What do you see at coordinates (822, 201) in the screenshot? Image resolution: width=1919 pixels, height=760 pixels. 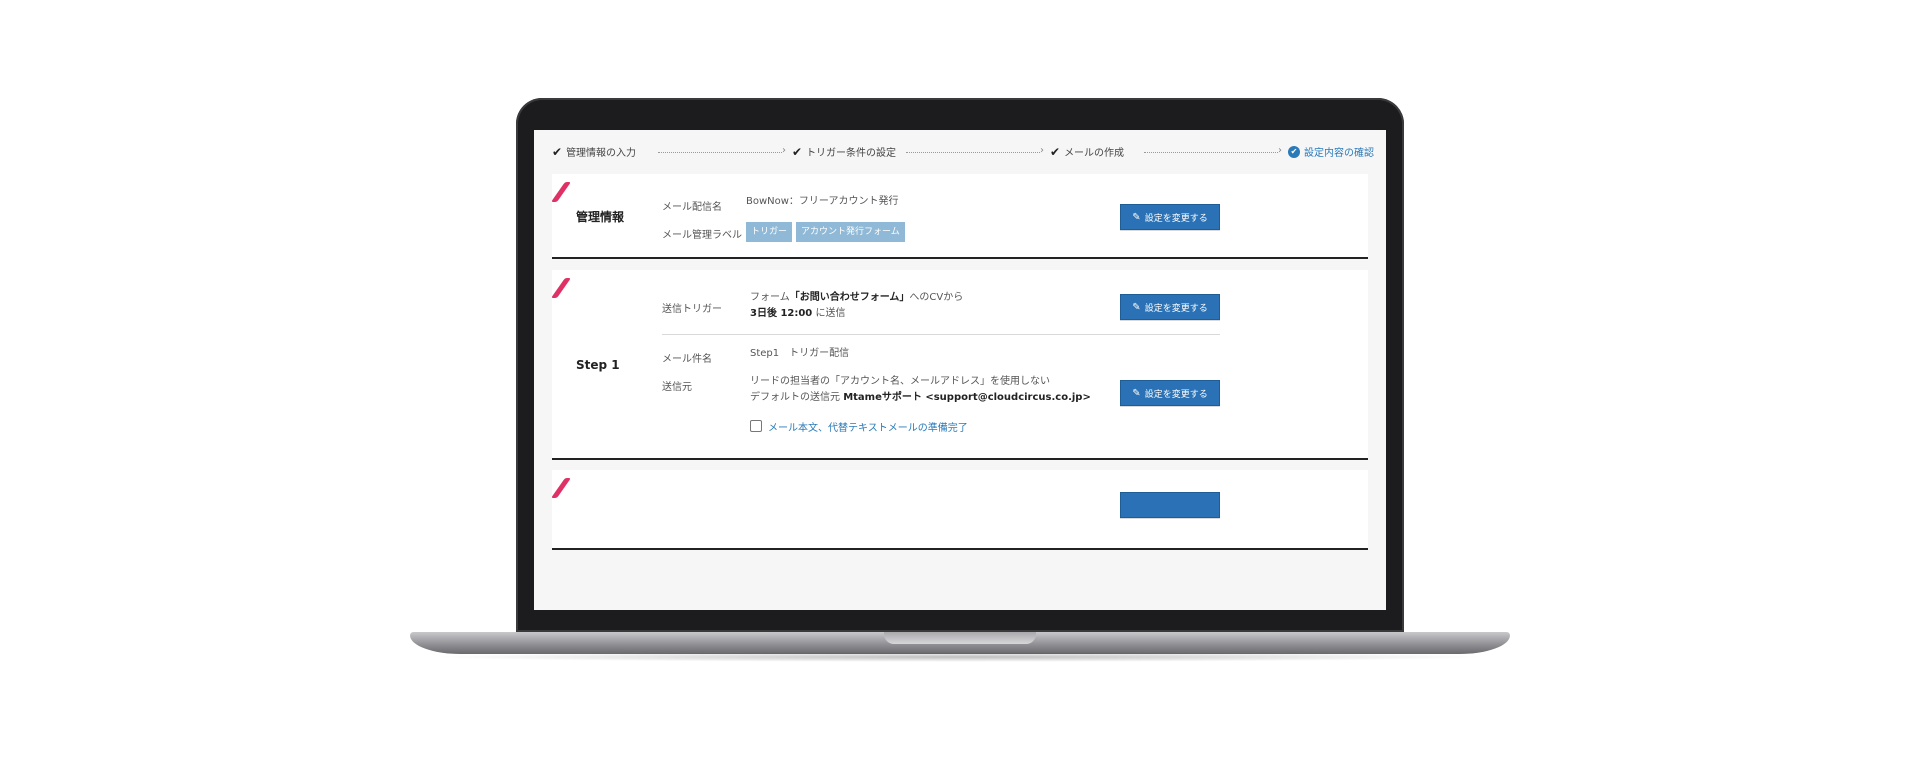 I see `mail-name-value: BowNow：フリーアカウント発行` at bounding box center [822, 201].